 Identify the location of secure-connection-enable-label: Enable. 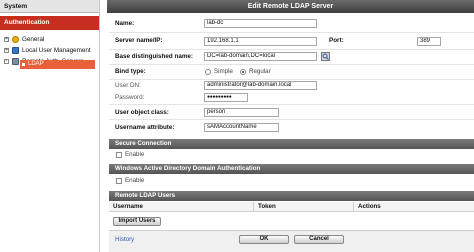
(135, 154).